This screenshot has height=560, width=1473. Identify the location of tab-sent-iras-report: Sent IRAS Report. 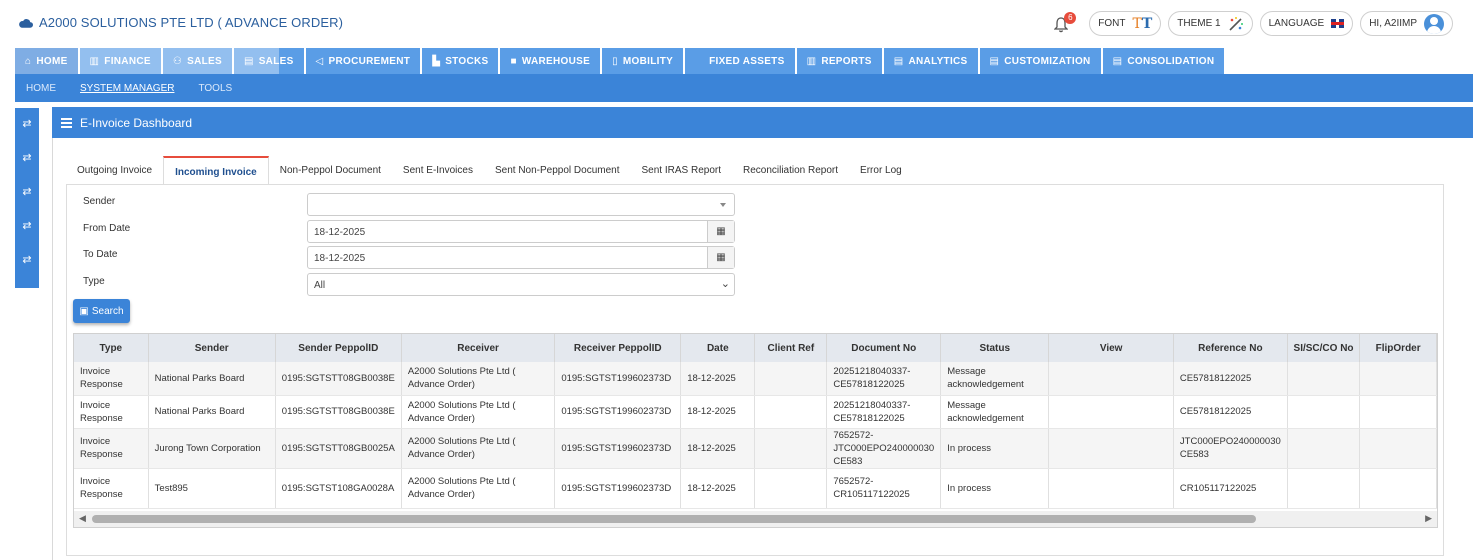
(681, 170).